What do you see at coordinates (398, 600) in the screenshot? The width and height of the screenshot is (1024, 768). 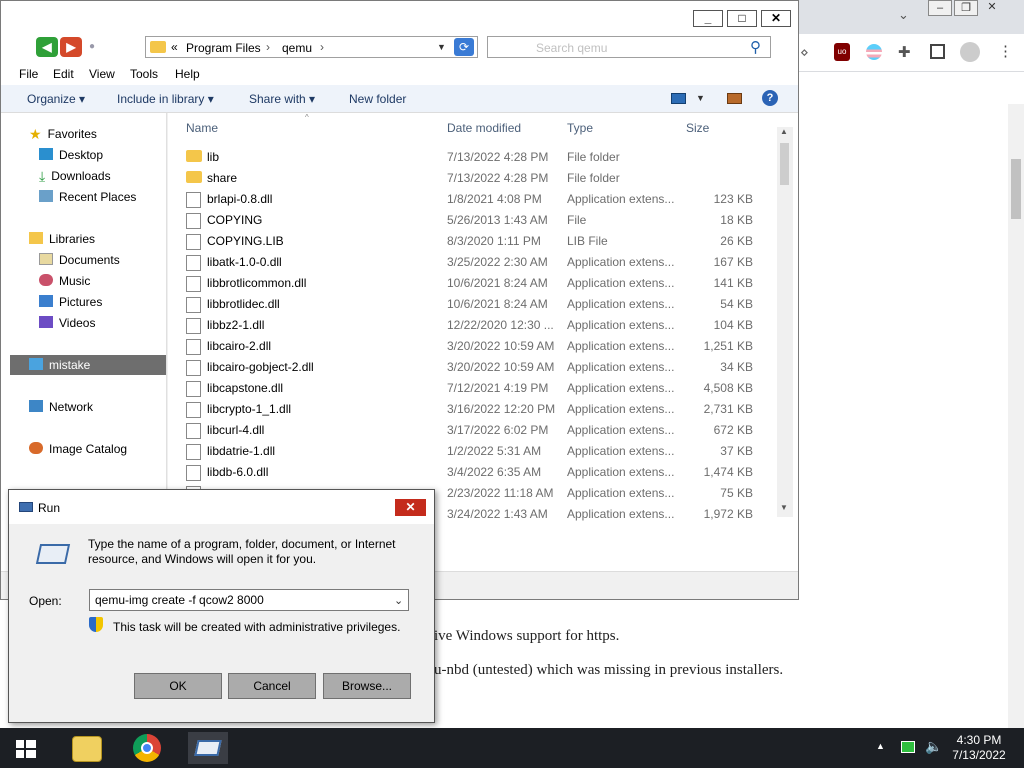 I see `dropdown-icon: ⌄` at bounding box center [398, 600].